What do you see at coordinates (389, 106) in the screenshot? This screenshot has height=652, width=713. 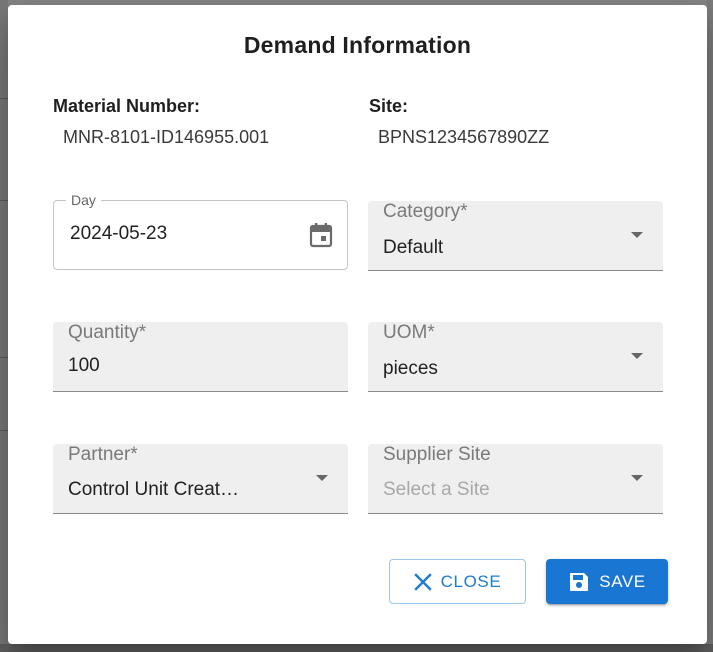 I see `site-label: Site:` at bounding box center [389, 106].